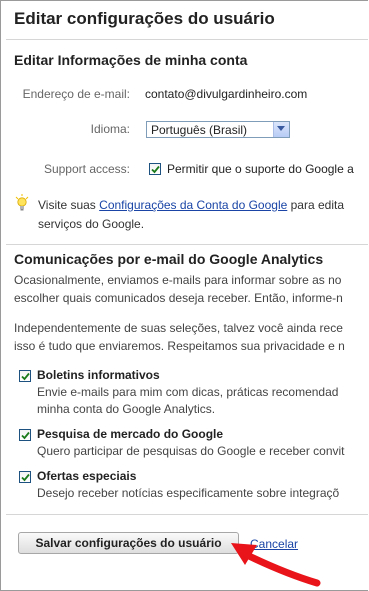  I want to click on account-section-title: Editar Informações de minha conta, so click(131, 60).